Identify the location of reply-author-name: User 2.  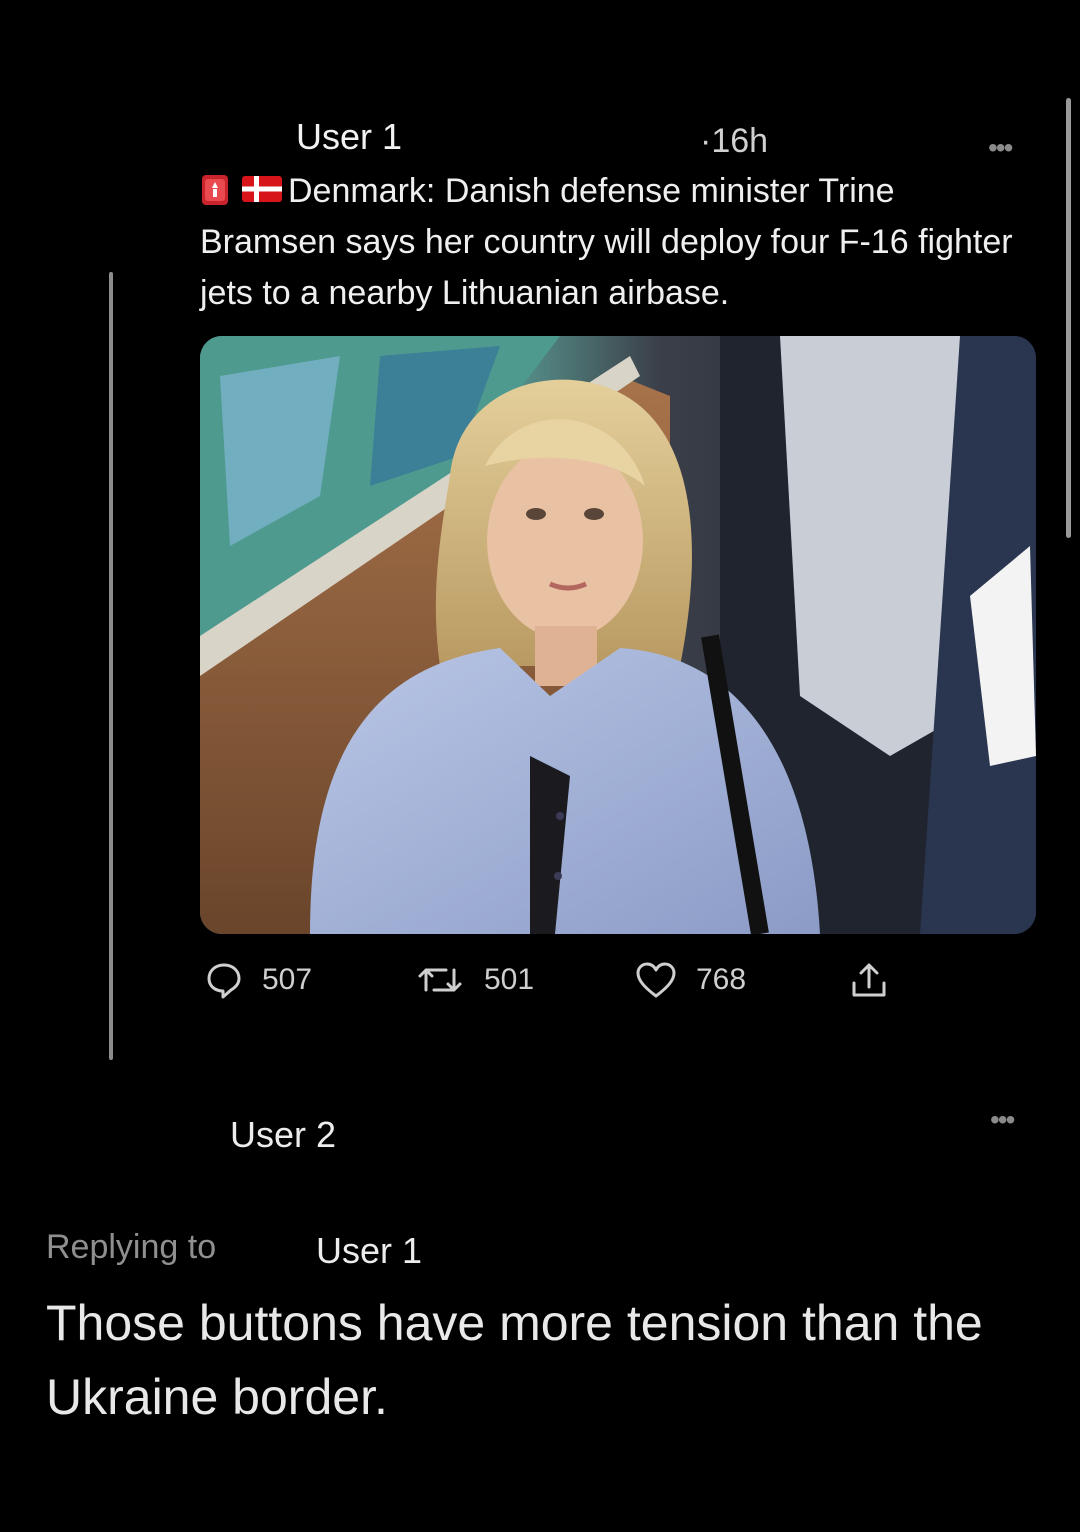
(283, 1135).